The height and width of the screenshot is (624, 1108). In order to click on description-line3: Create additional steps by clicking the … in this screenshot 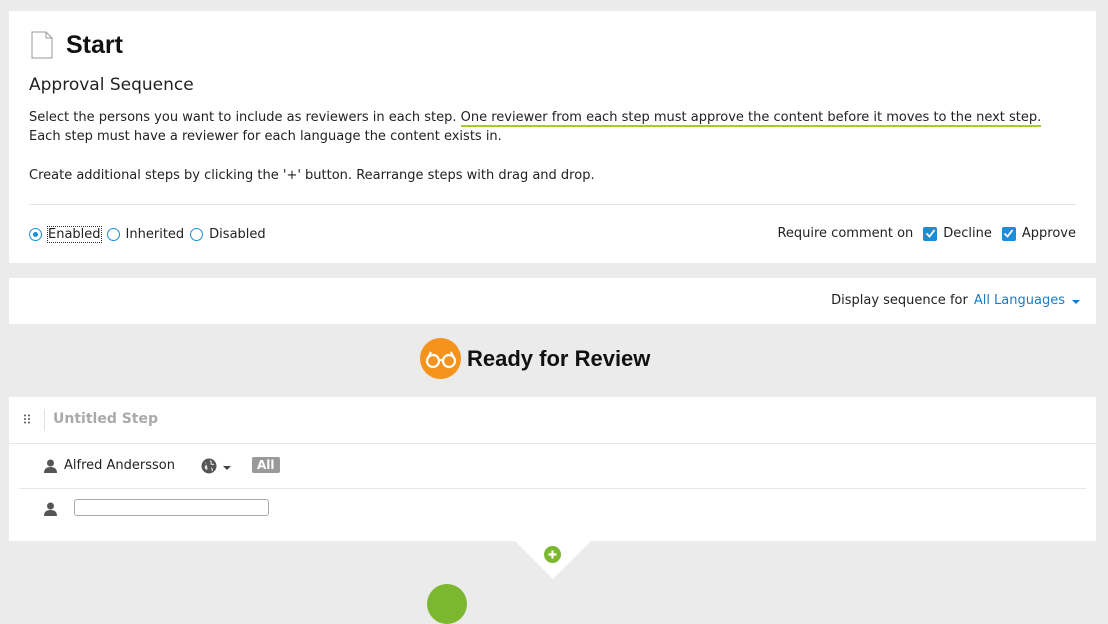, I will do `click(312, 175)`.